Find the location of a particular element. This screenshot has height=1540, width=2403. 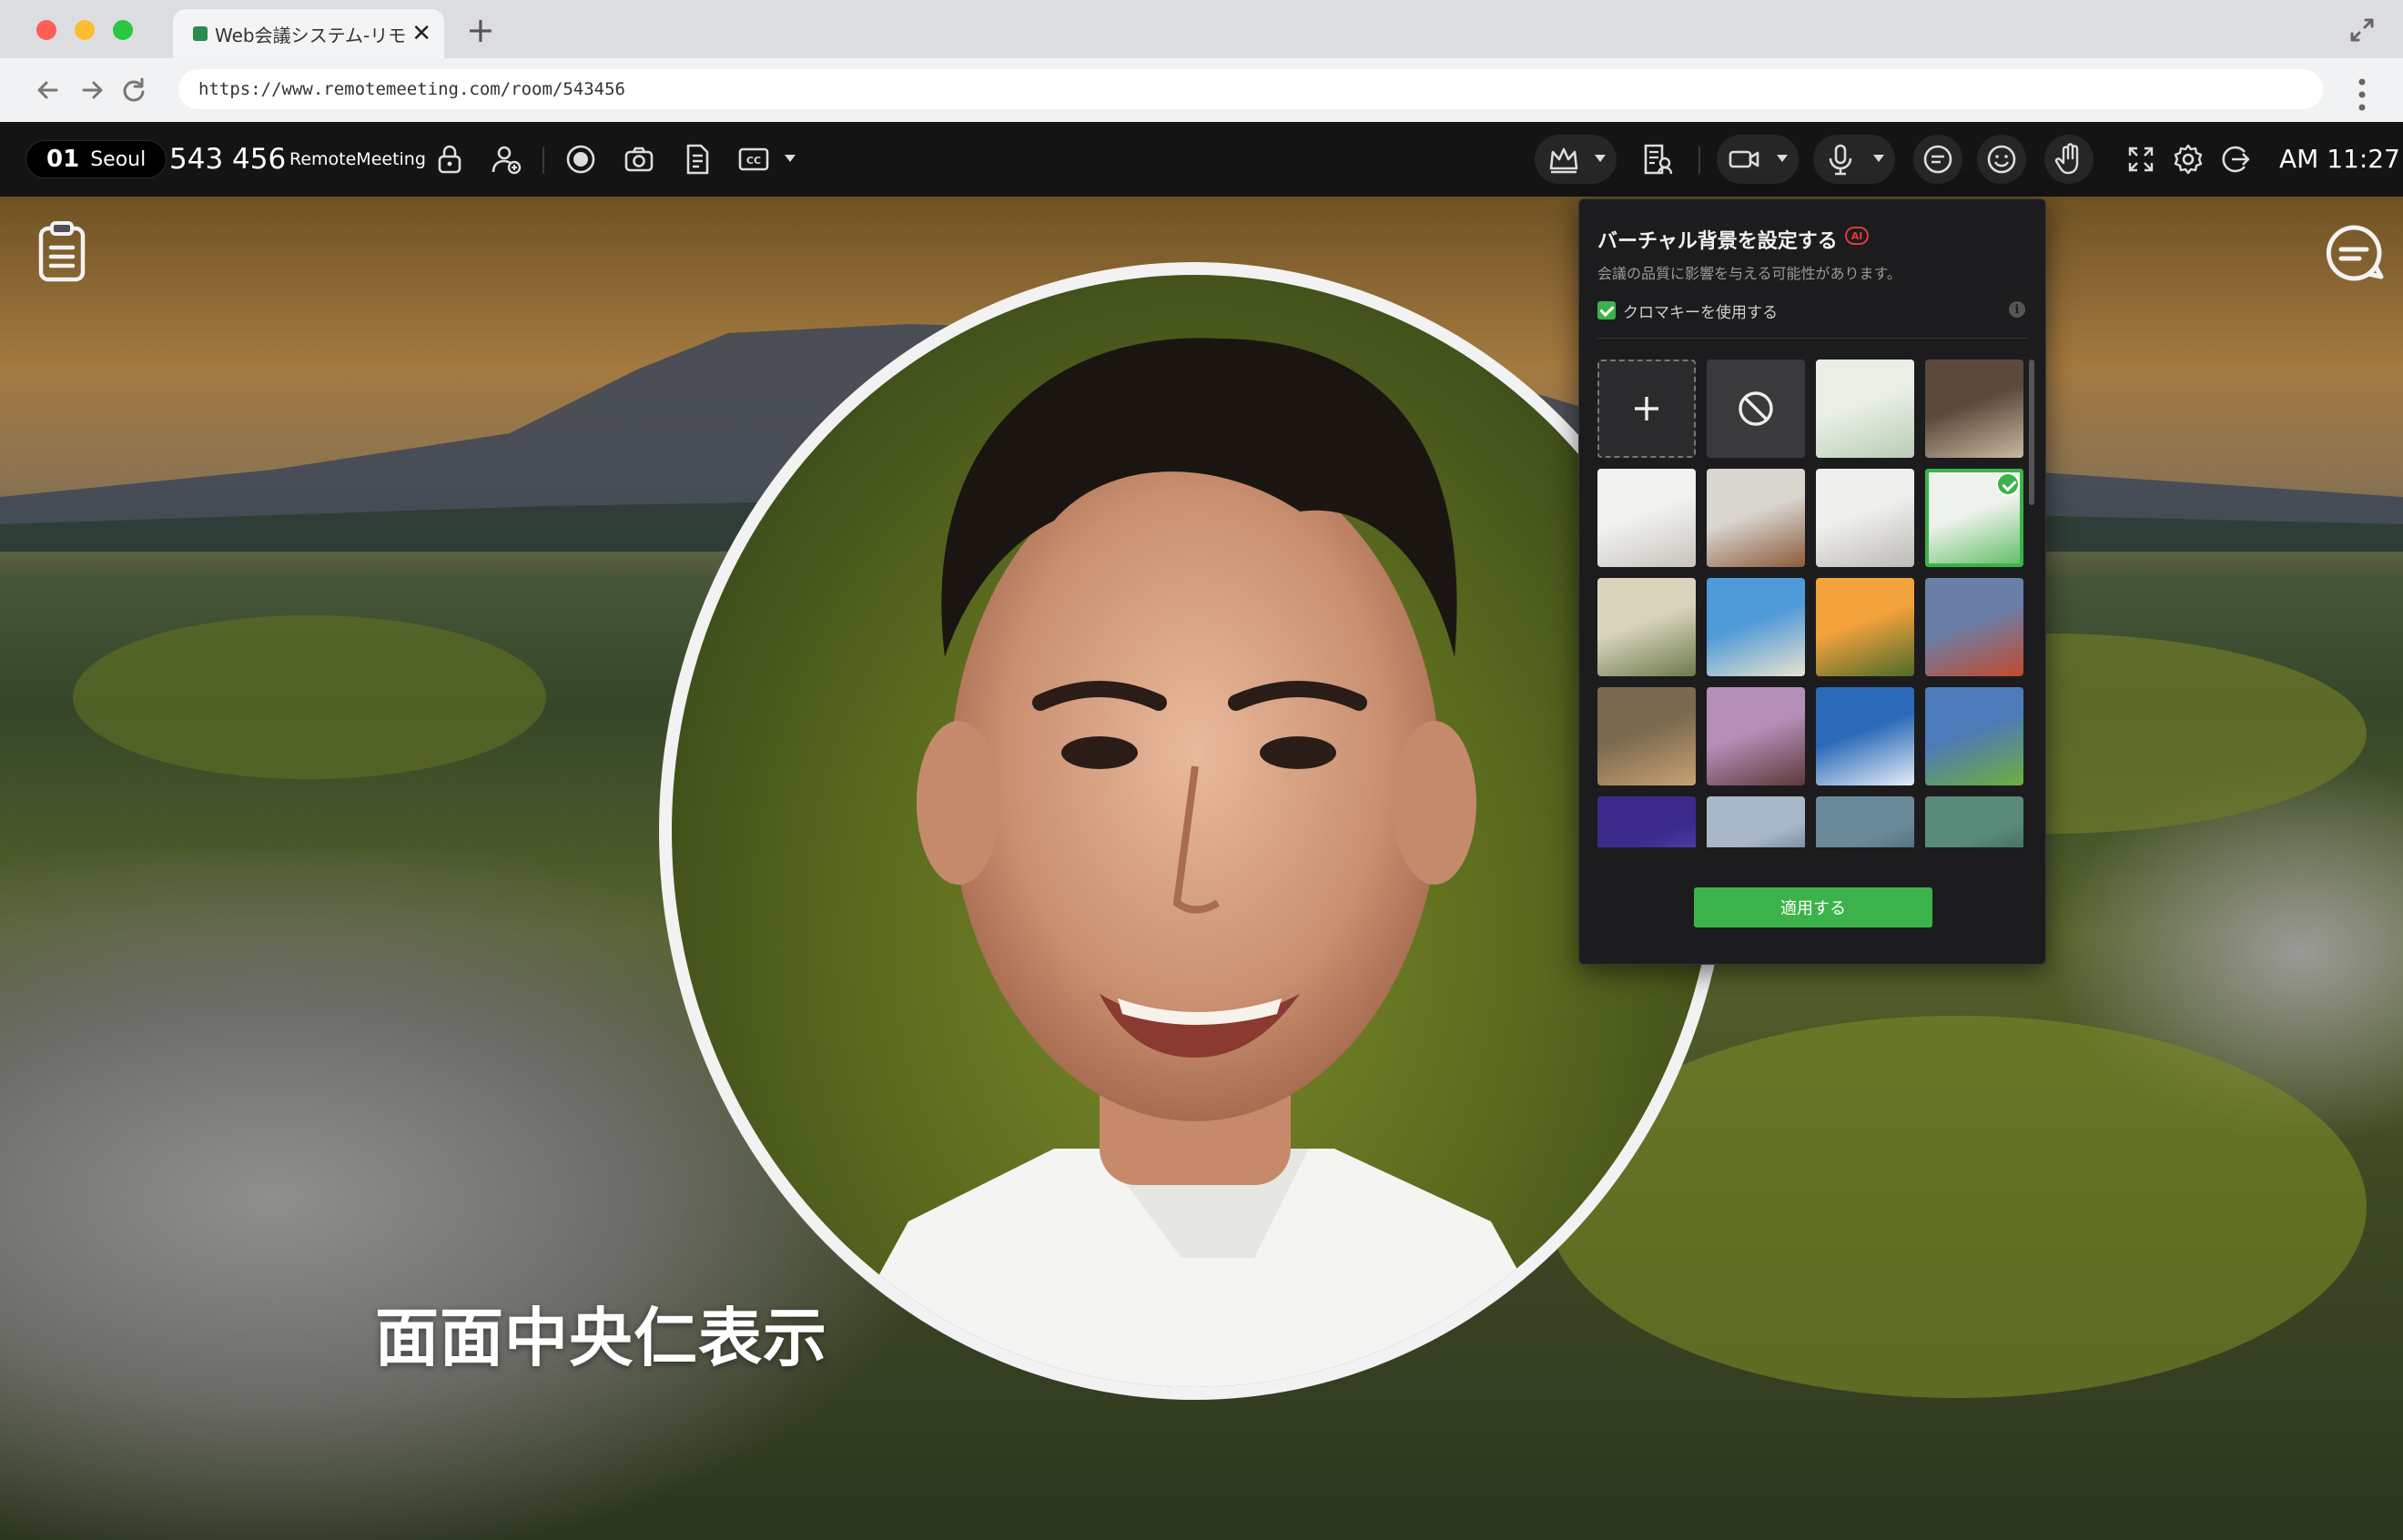

ai-badge: AI is located at coordinates (1857, 236).